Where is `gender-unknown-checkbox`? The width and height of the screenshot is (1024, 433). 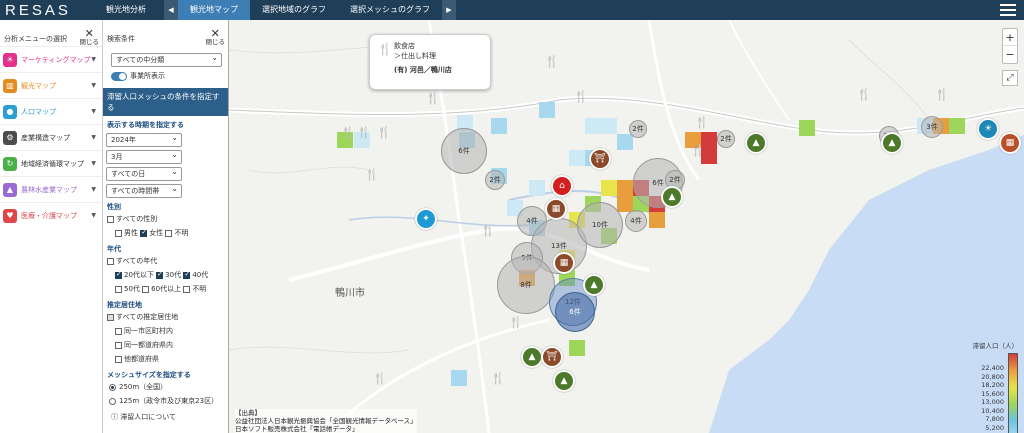
gender-unknown-checkbox is located at coordinates (169, 233).